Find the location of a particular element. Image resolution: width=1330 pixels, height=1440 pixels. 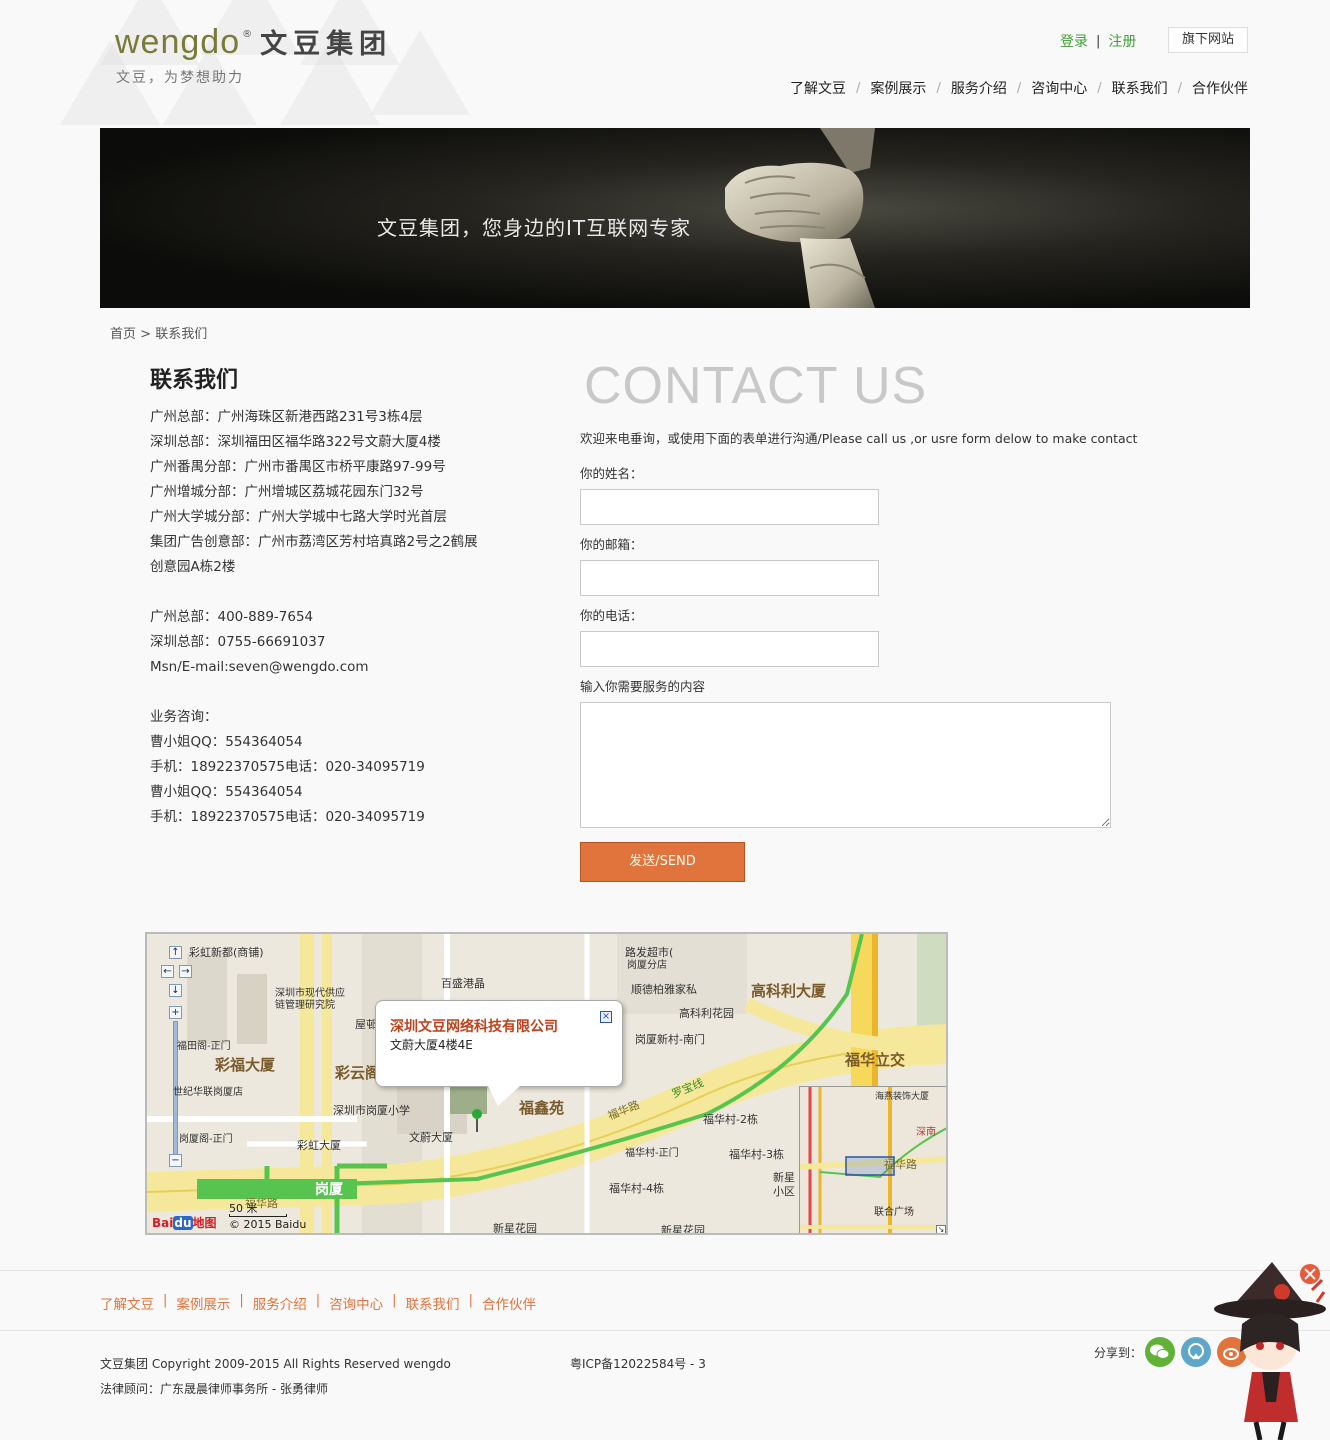

map-label: 链管理研究院 is located at coordinates (305, 1005).